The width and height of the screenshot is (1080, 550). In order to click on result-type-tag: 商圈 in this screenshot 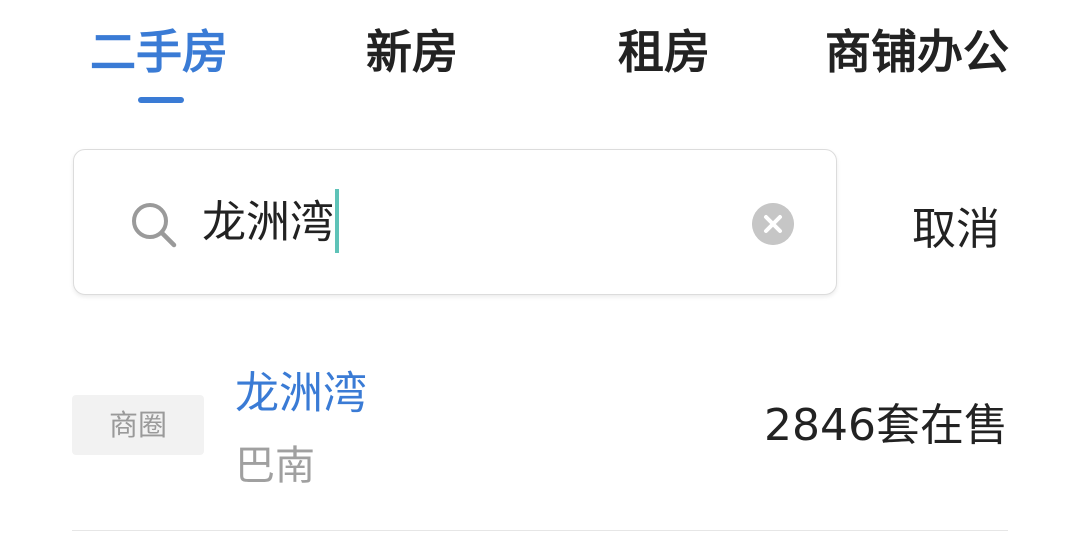, I will do `click(138, 425)`.